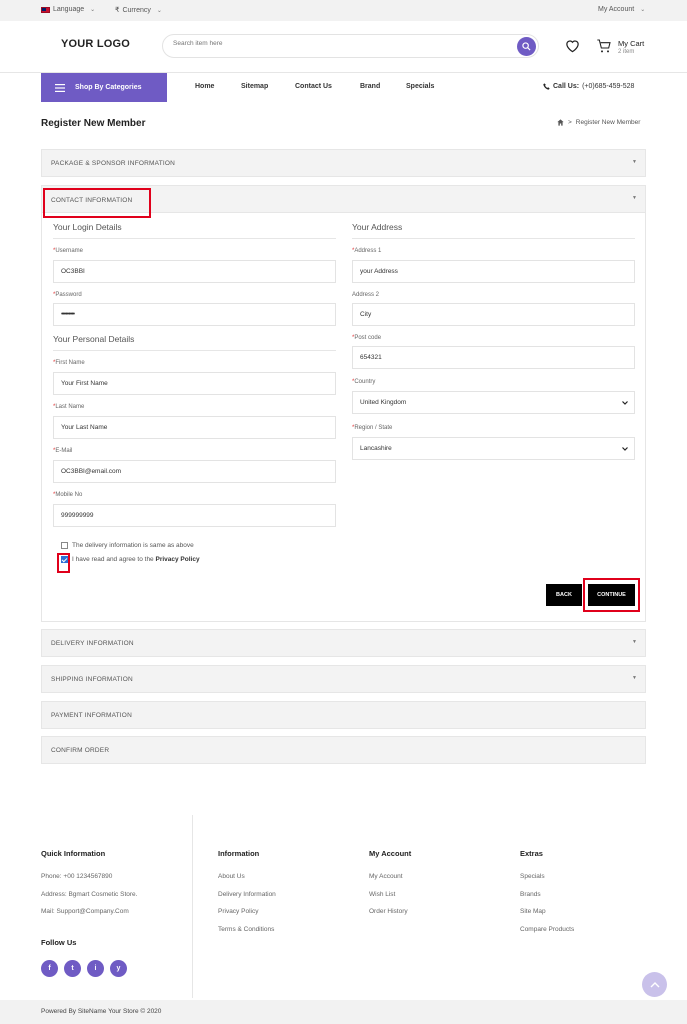 The width and height of the screenshot is (687, 1024). Describe the element at coordinates (95, 44) in the screenshot. I see `site-logo: YOUR LOGO` at that location.